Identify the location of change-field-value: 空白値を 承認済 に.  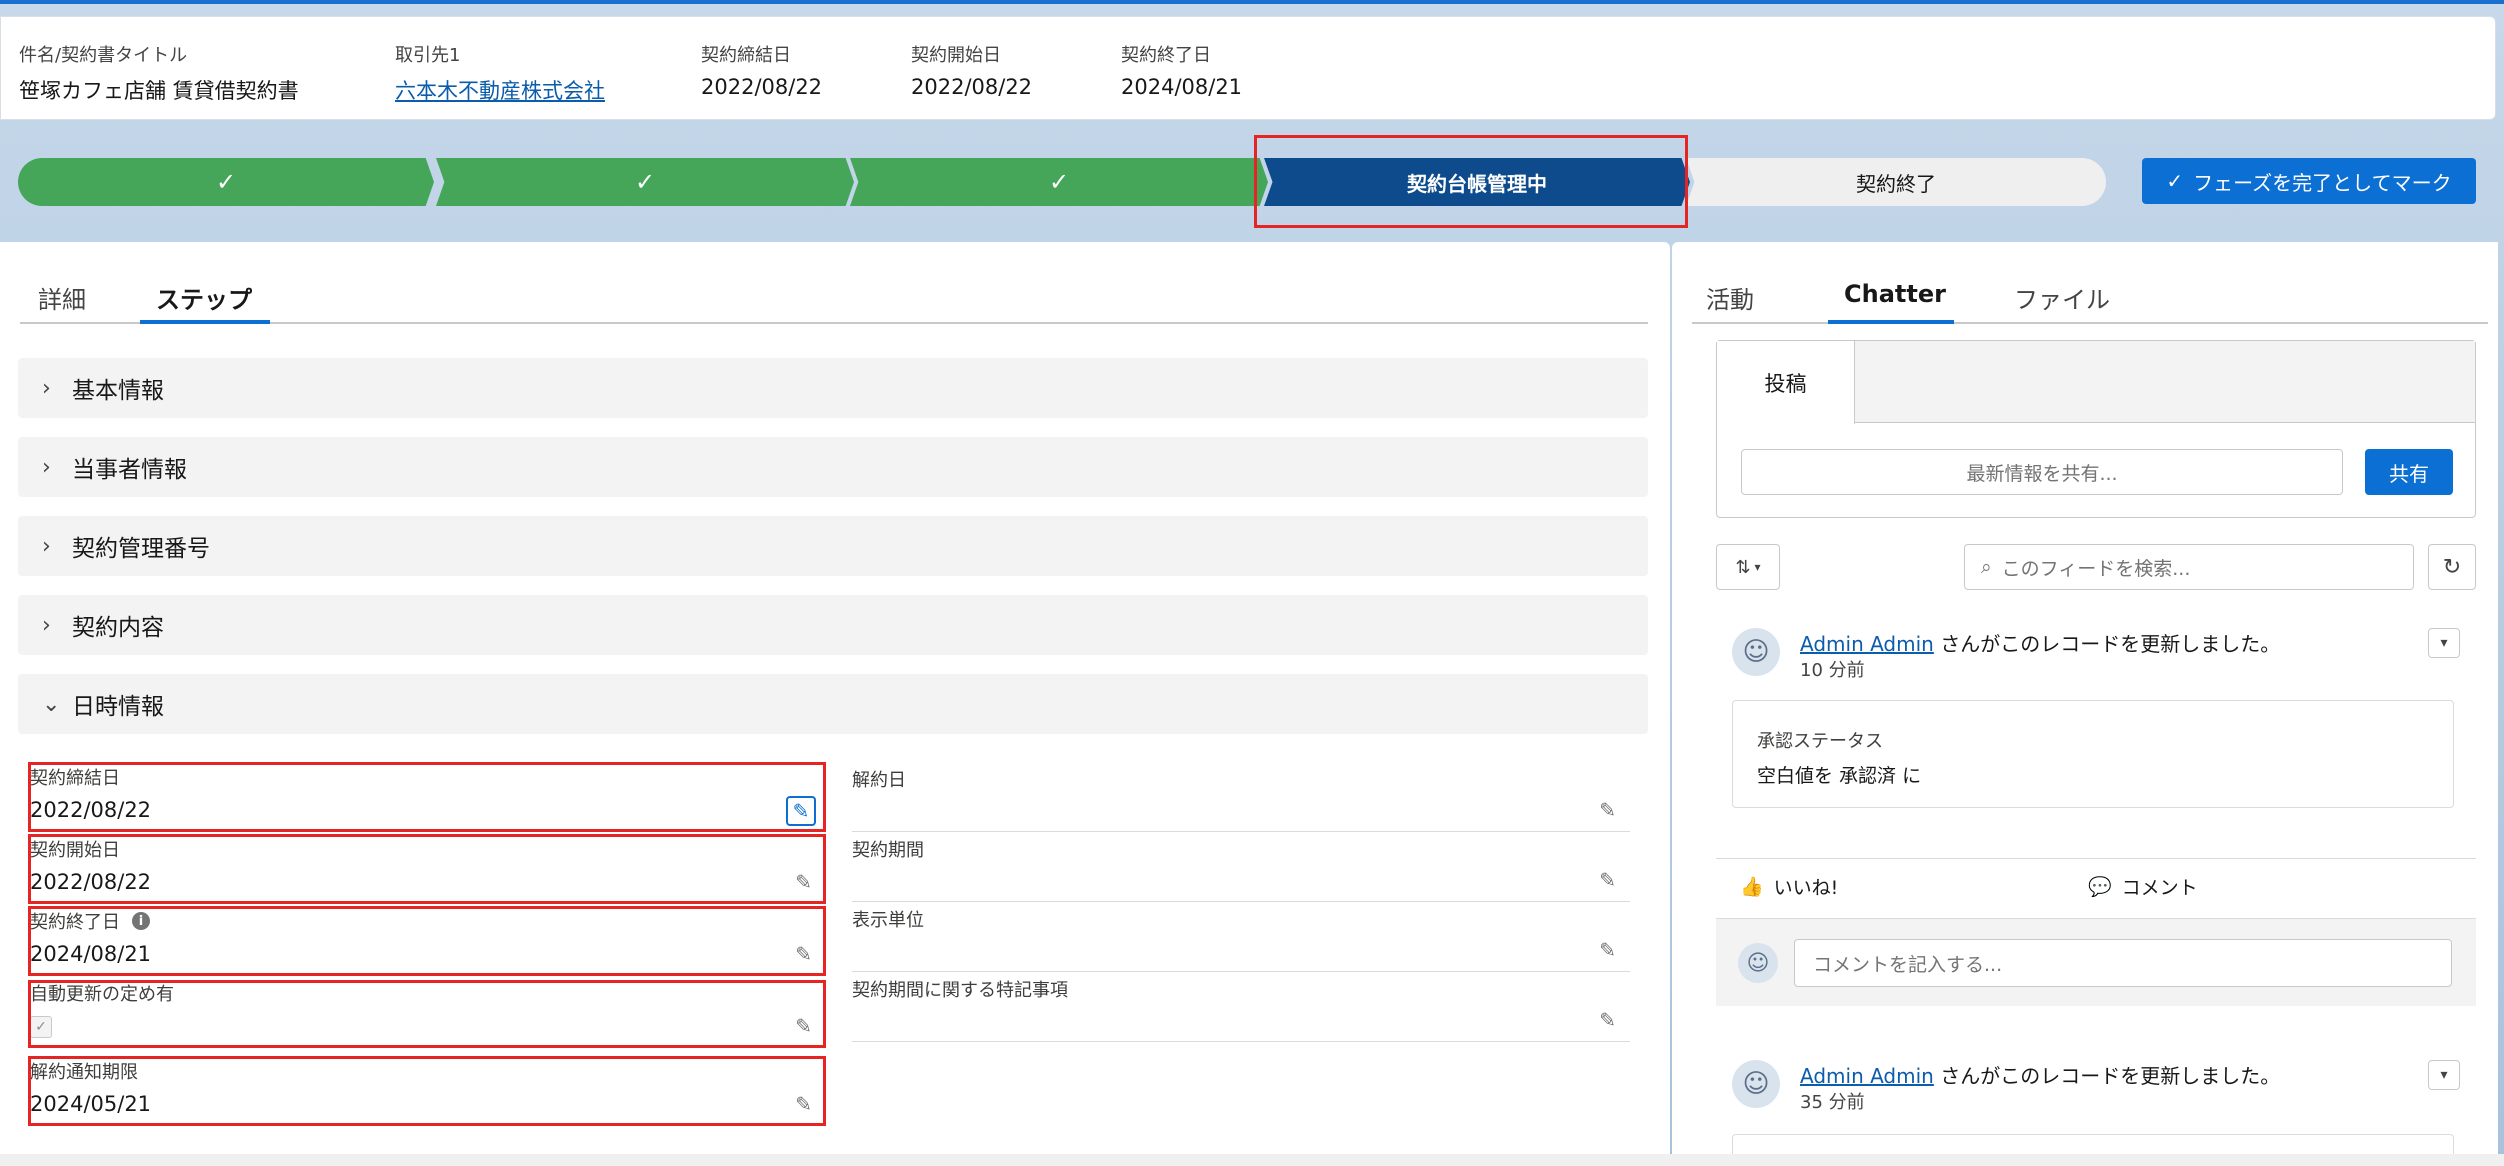
(1839, 776).